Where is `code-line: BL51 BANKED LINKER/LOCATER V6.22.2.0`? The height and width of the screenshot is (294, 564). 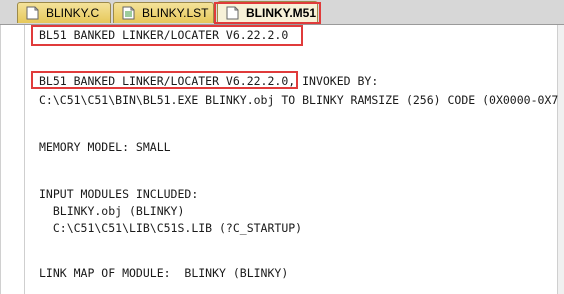
code-line: BL51 BANKED LINKER/LOCATER V6.22.2.0 is located at coordinates (164, 35).